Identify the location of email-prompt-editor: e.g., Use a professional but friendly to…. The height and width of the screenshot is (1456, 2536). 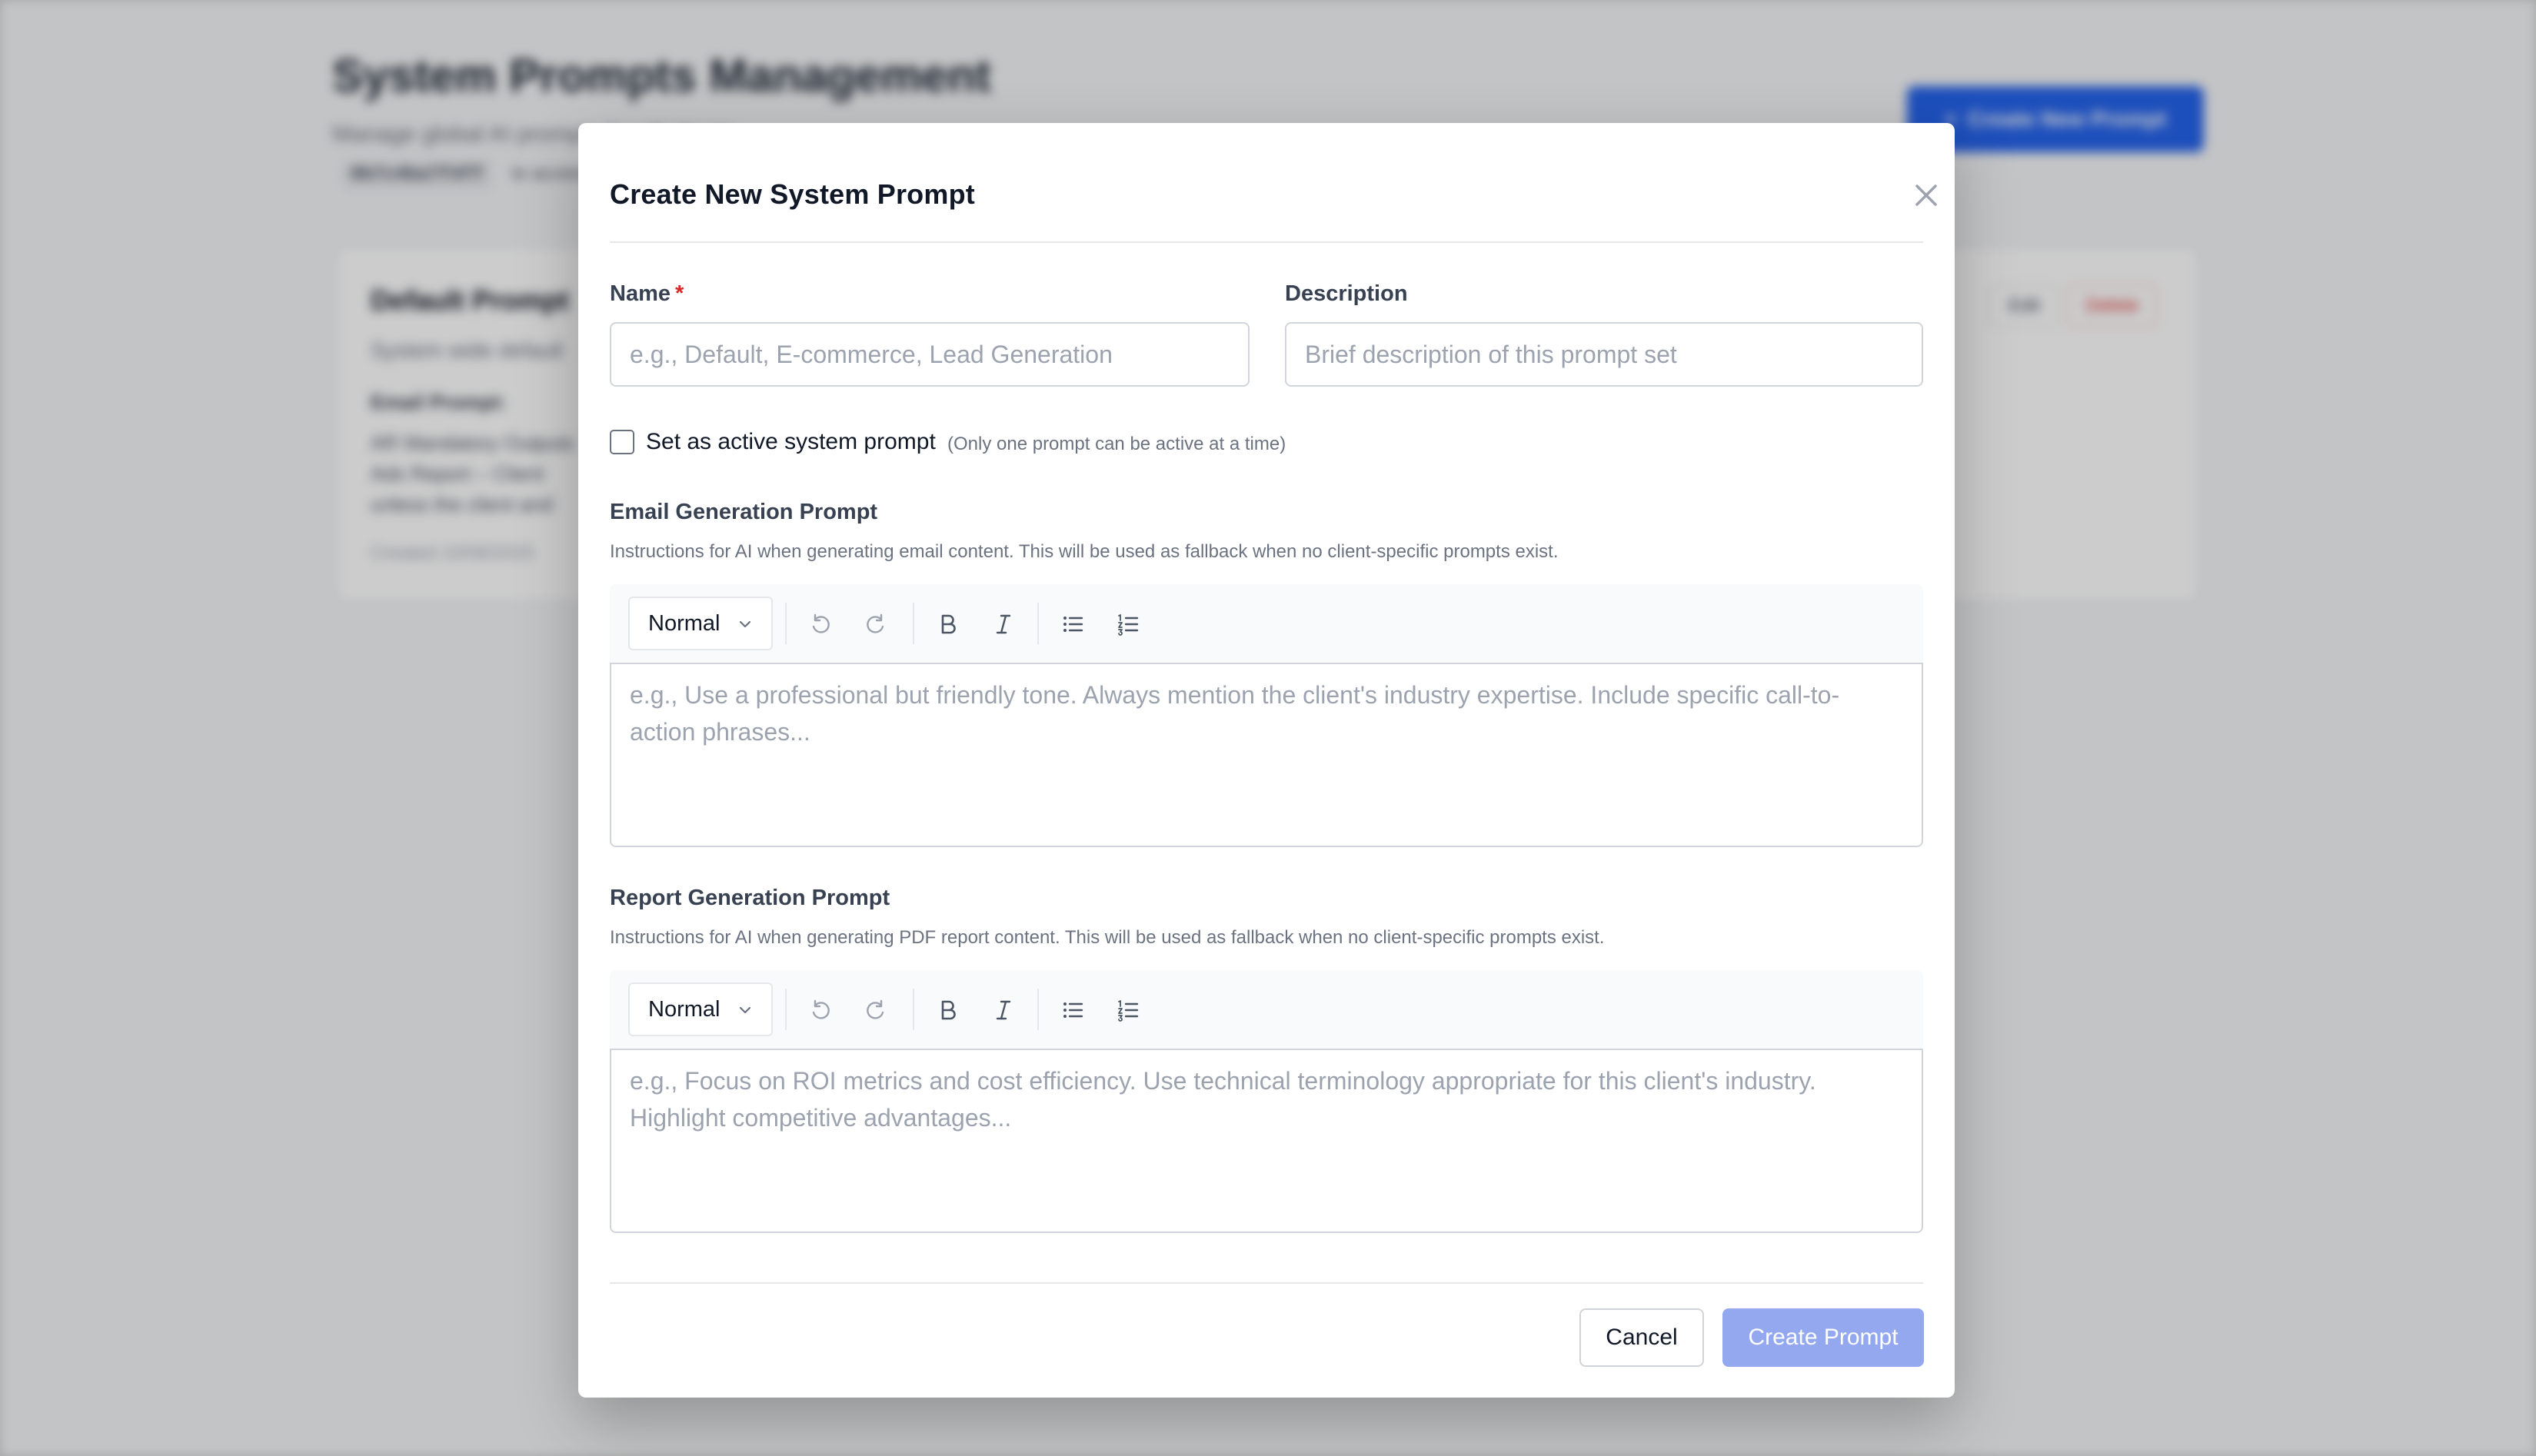
(1266, 755).